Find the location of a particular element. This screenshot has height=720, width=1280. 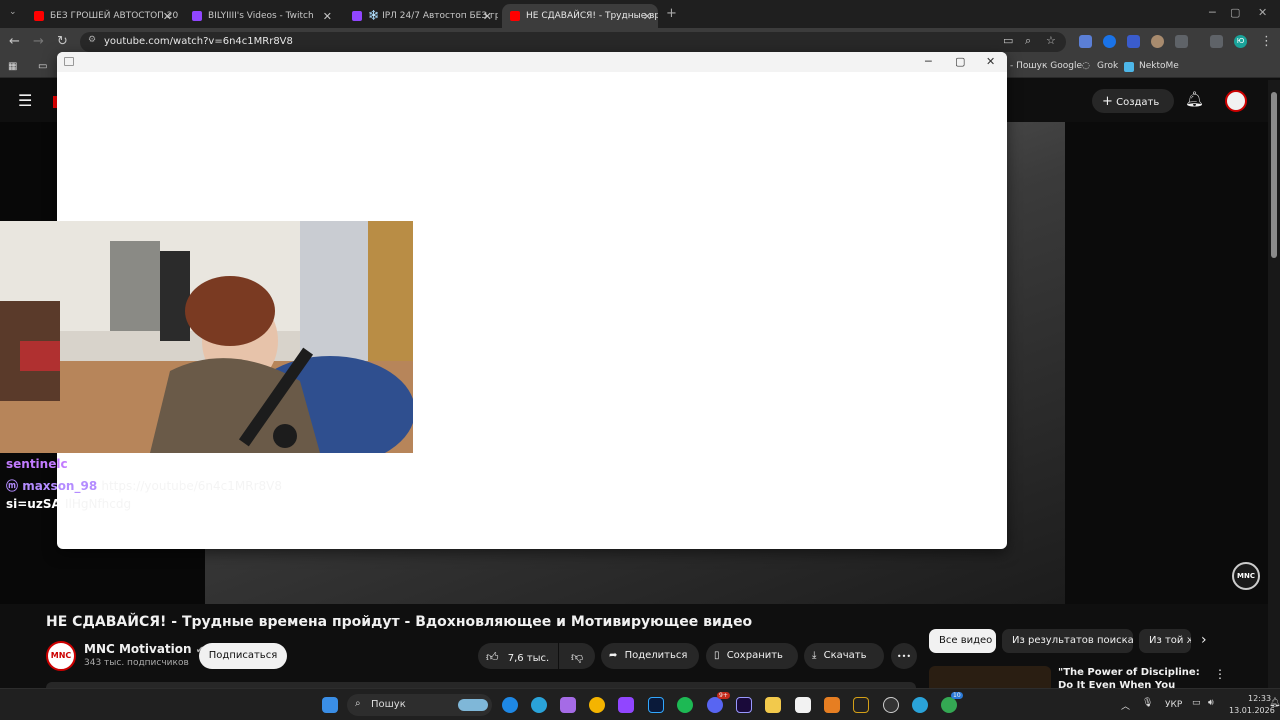

chat-message-2: ⓜ maxson_98 https://youtube/6n4c1MRr8V8 is located at coordinates (144, 485).